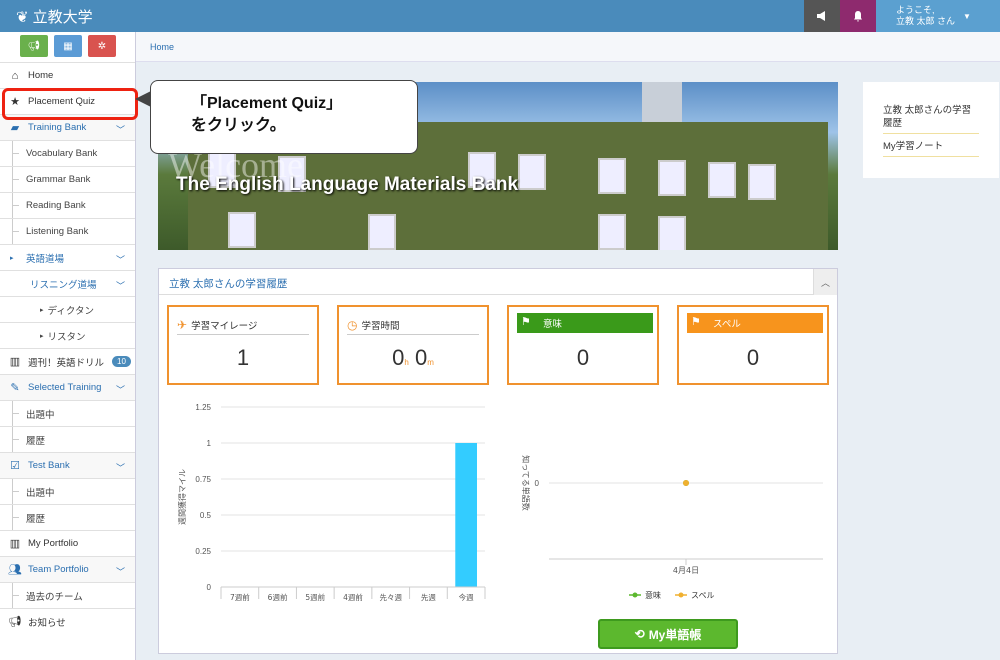 The width and height of the screenshot is (1000, 660). I want to click on right-panel: 立教 太郎さんの学習履歴 My学習ノート, so click(931, 130).